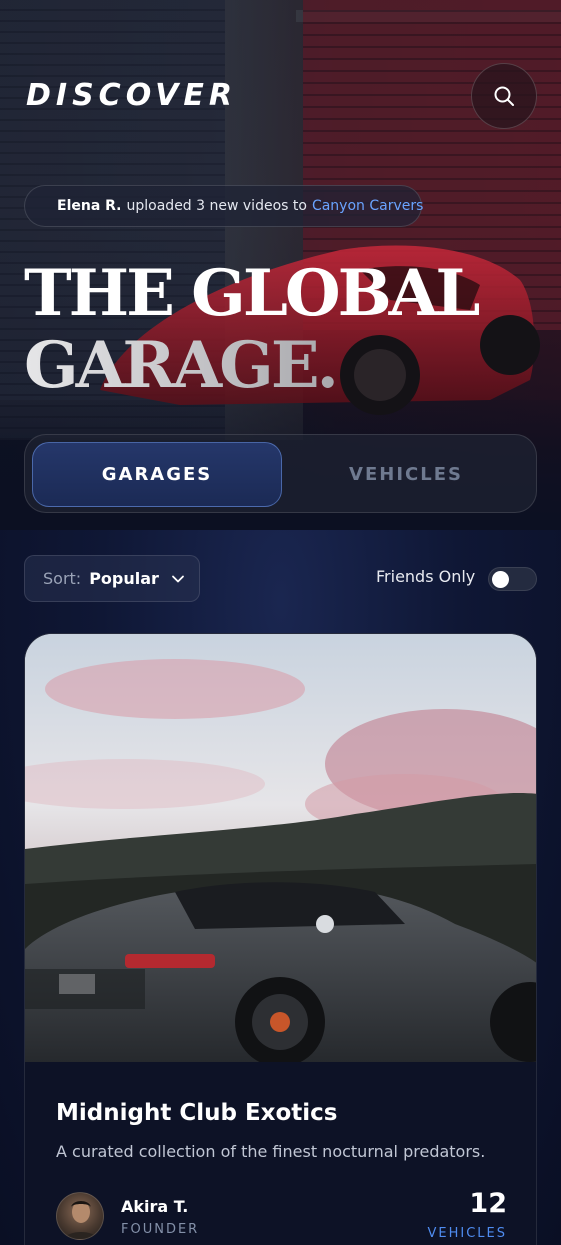  What do you see at coordinates (512, 579) in the screenshot?
I see `friends-only-toggle` at bounding box center [512, 579].